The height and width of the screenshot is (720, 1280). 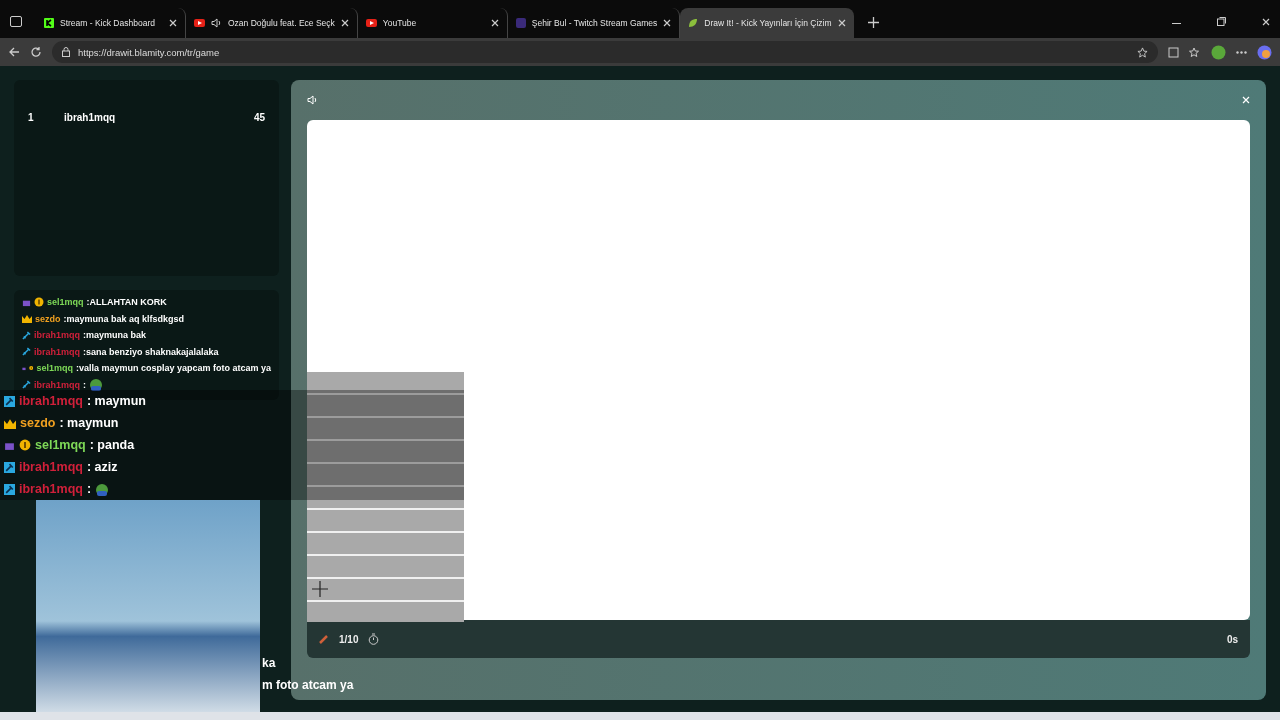 What do you see at coordinates (1266, 22) in the screenshot?
I see `close-window-button` at bounding box center [1266, 22].